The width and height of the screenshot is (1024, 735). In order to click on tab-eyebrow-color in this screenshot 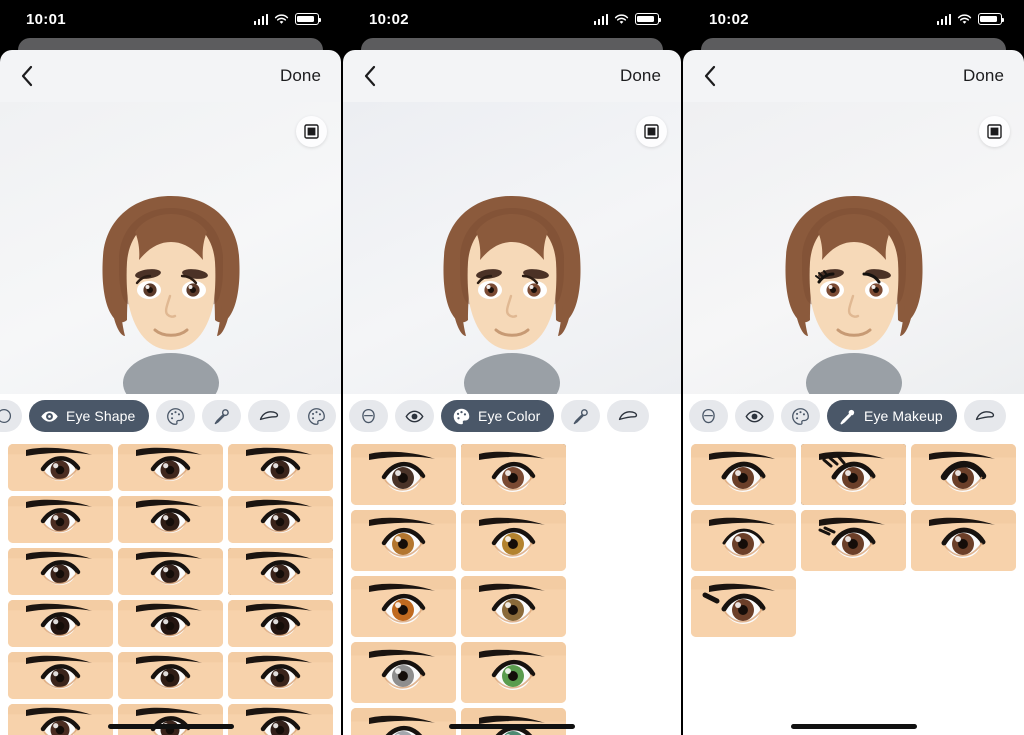, I will do `click(317, 416)`.